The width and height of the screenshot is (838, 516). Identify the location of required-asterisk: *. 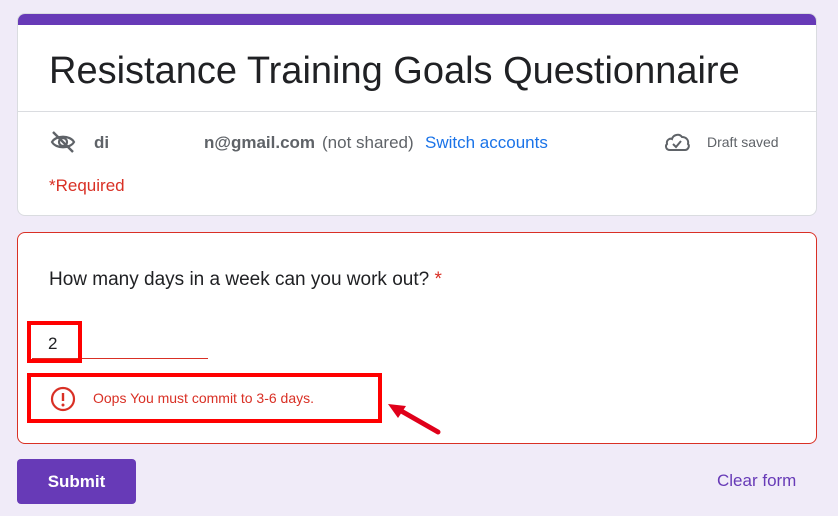
(438, 279).